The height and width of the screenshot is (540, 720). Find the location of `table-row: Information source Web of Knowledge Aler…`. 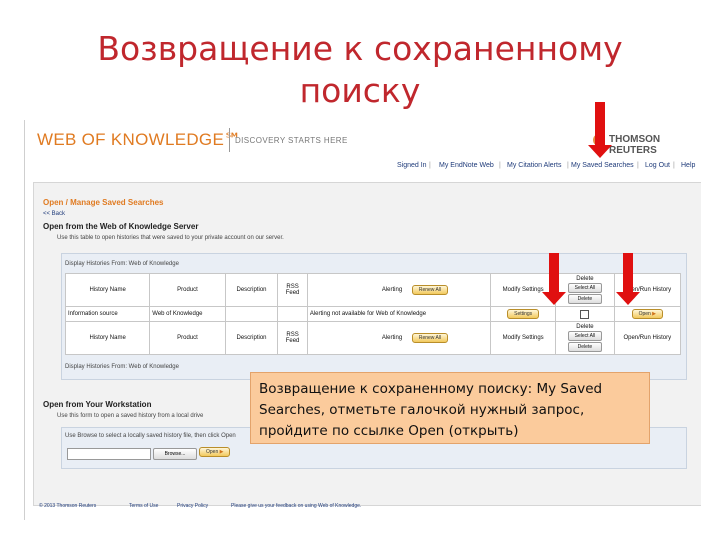

table-row: Information source Web of Knowledge Aler… is located at coordinates (373, 314).